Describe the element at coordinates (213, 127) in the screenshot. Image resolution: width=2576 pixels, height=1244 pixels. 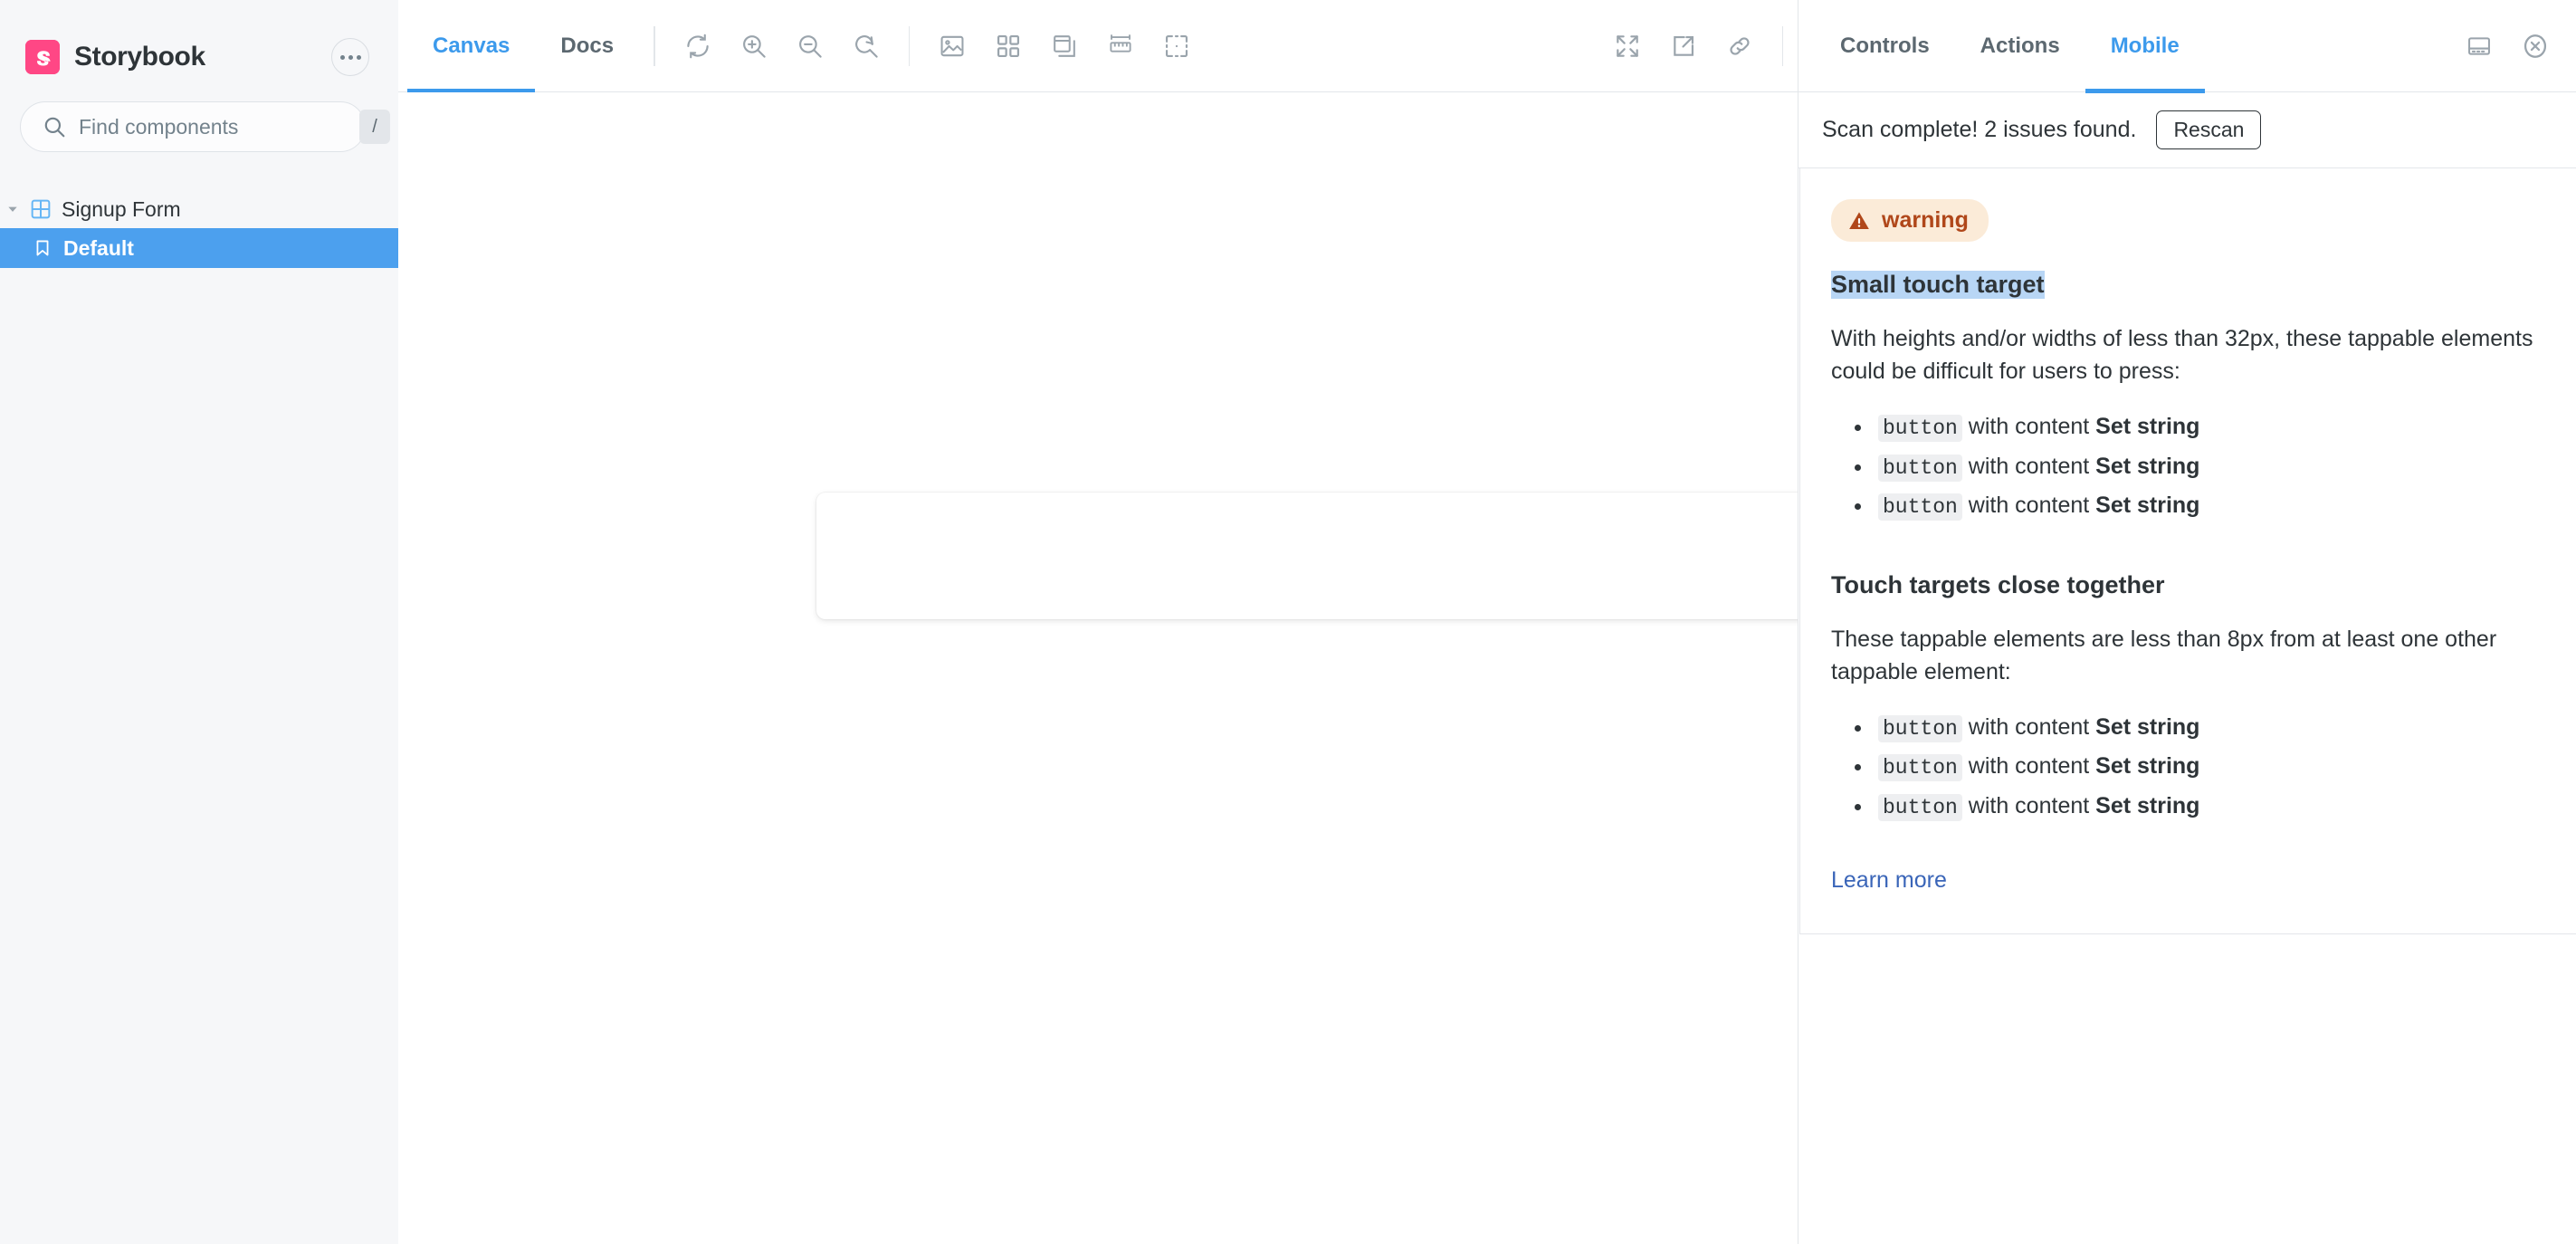
I see `search-input` at that location.